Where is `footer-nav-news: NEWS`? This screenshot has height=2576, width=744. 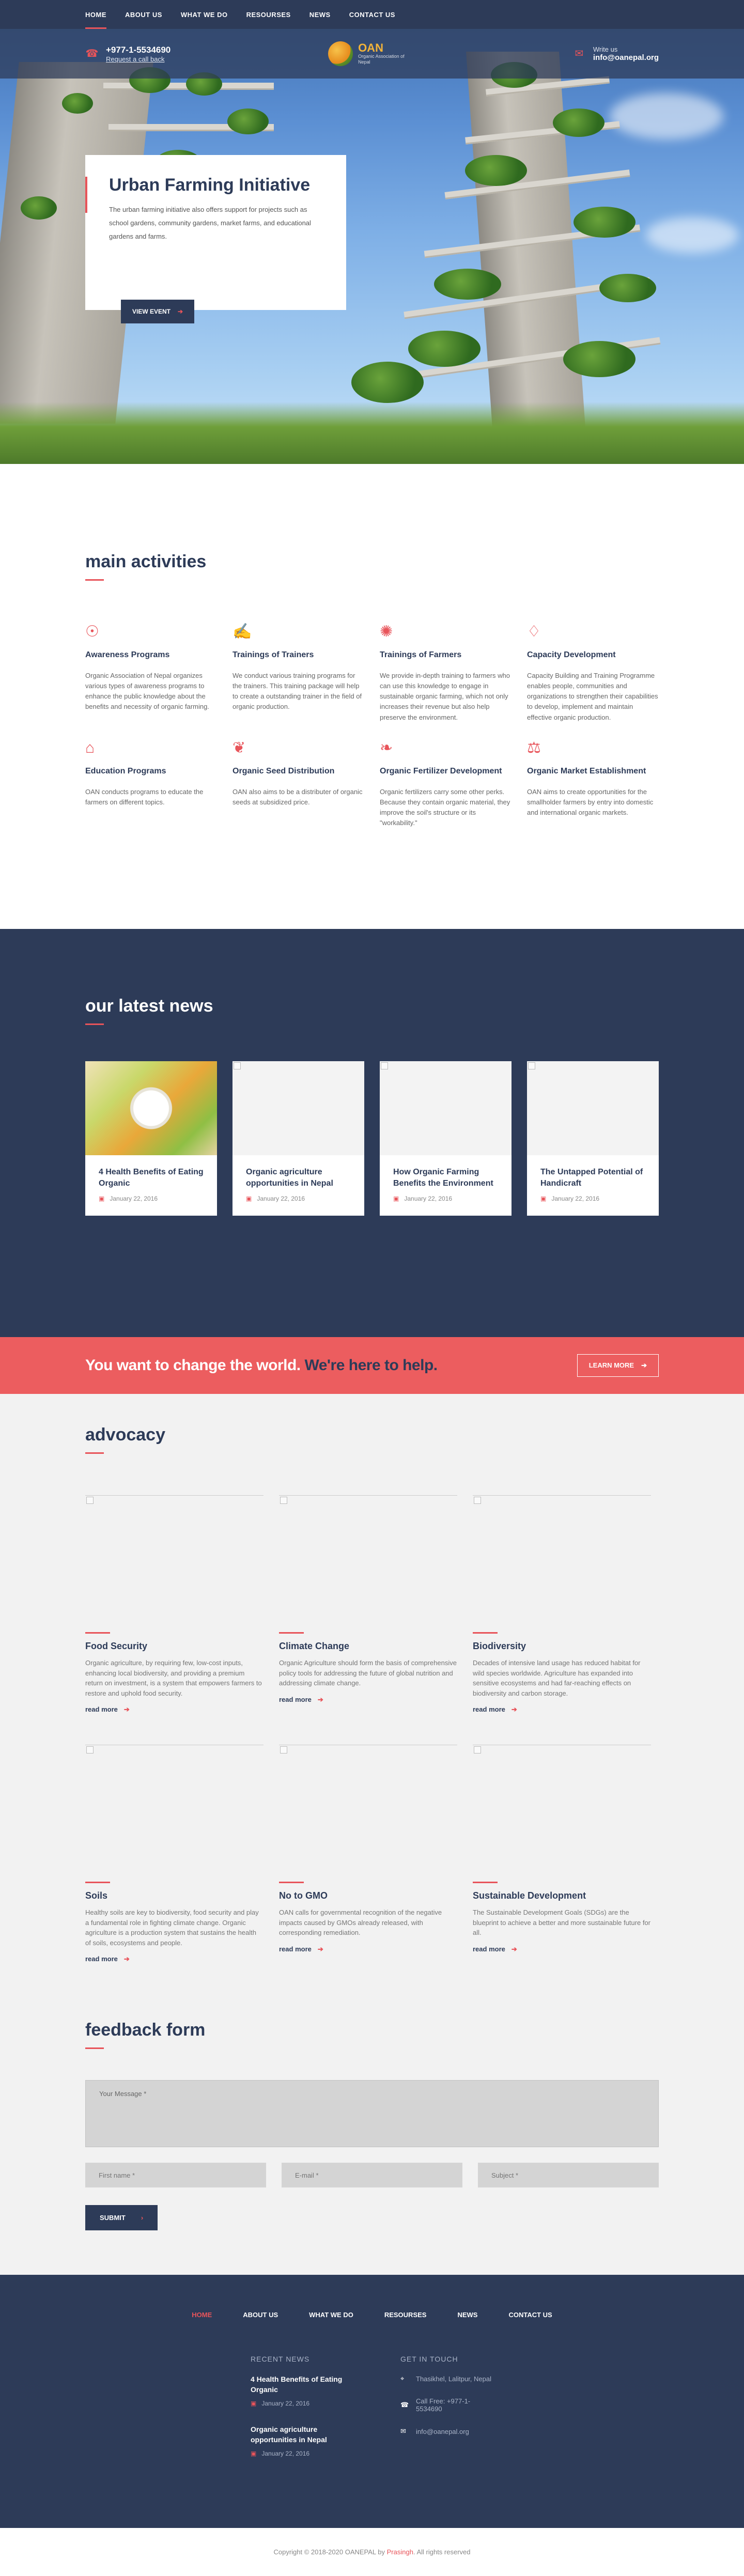 footer-nav-news: NEWS is located at coordinates (467, 2315).